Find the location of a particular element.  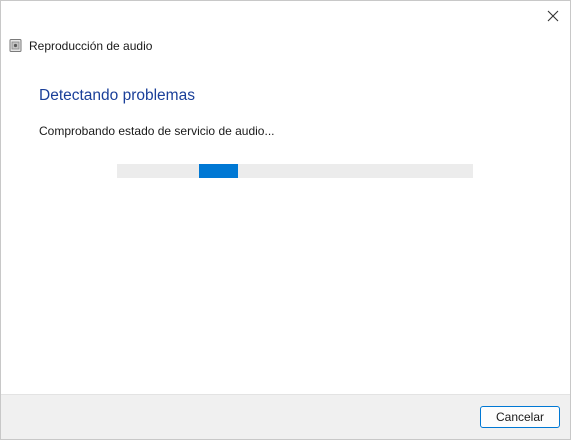

close-button is located at coordinates (553, 16).